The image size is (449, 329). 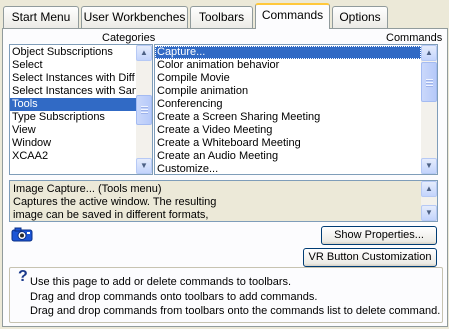 What do you see at coordinates (73, 78) in the screenshot?
I see `category-item: Select Instances with Diff` at bounding box center [73, 78].